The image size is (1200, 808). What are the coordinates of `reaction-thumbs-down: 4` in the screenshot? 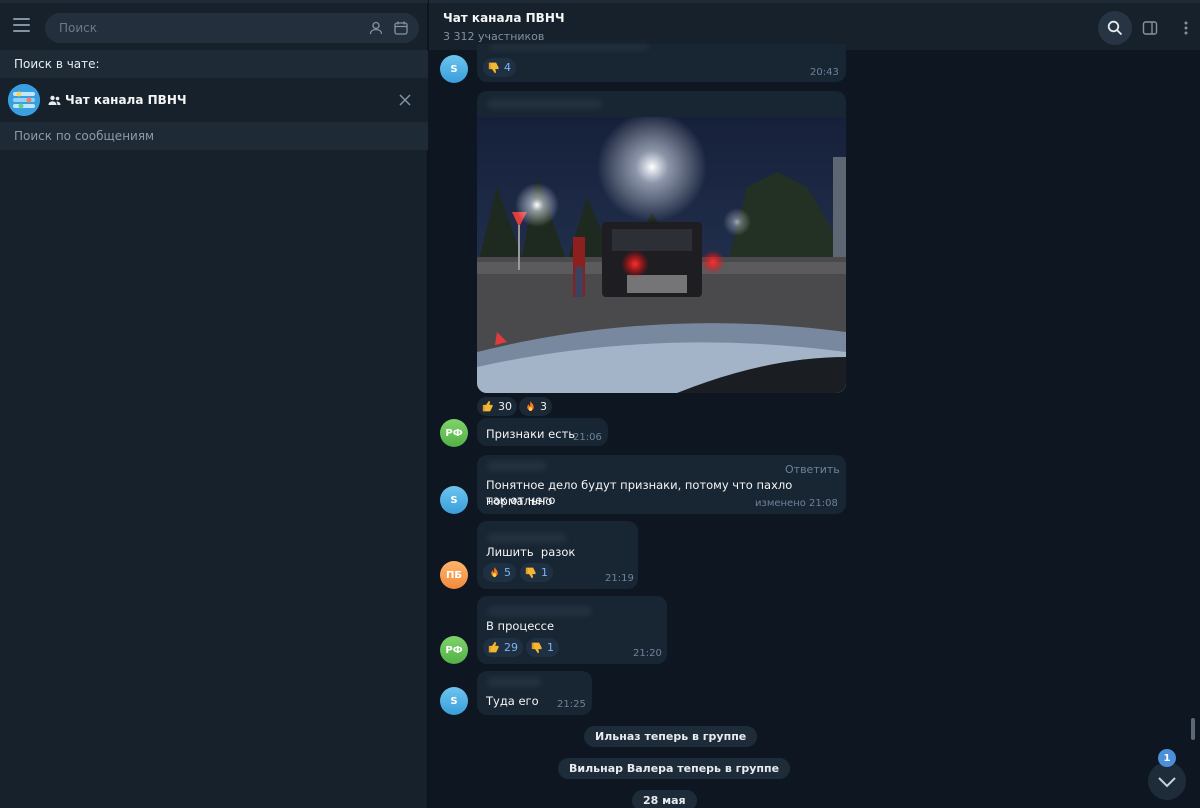 It's located at (499, 67).